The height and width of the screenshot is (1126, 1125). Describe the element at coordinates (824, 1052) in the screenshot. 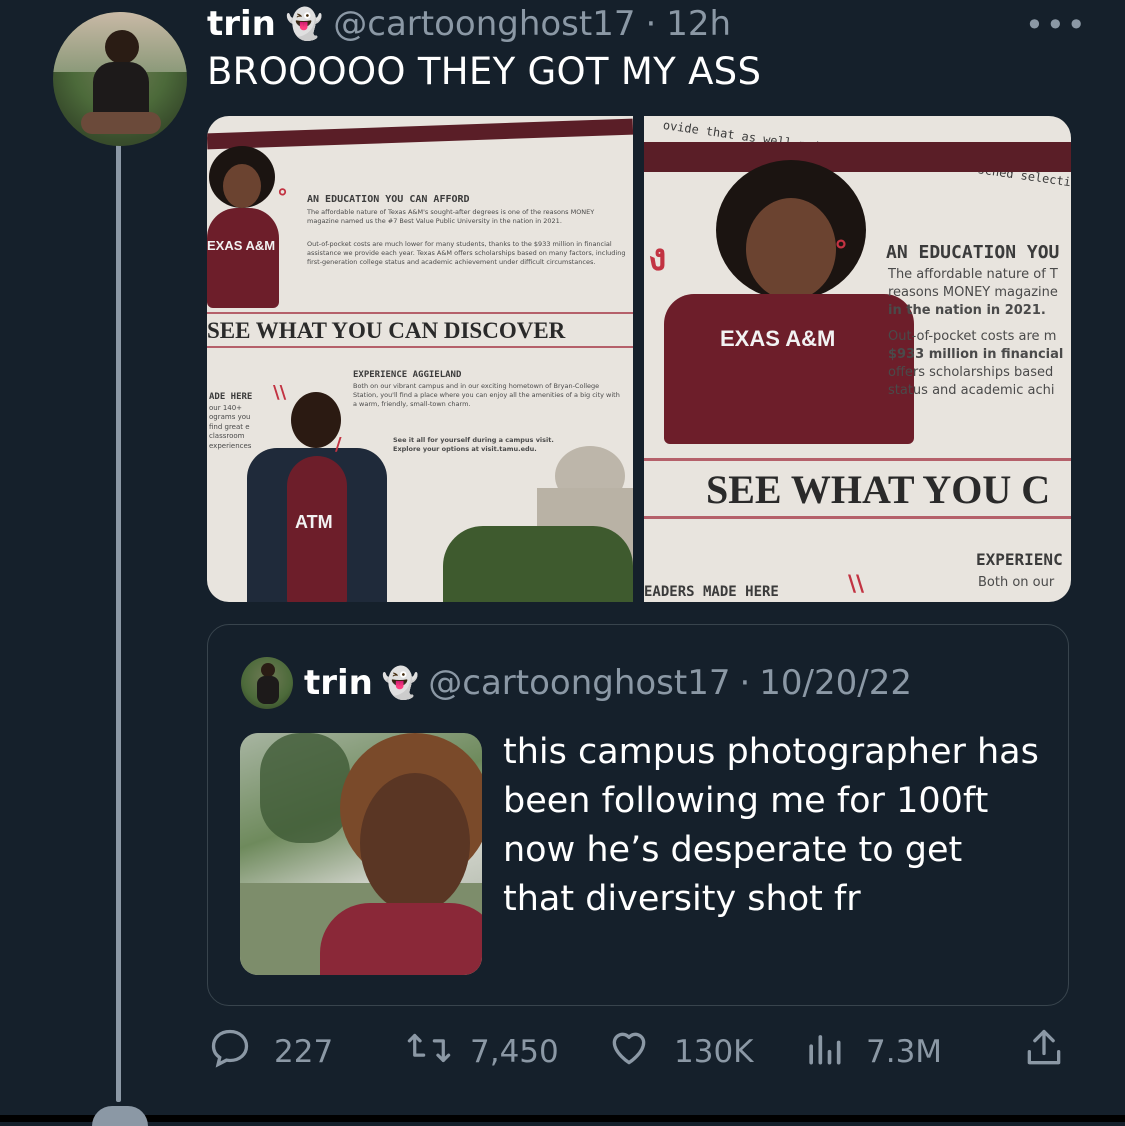

I see `views-icon` at that location.